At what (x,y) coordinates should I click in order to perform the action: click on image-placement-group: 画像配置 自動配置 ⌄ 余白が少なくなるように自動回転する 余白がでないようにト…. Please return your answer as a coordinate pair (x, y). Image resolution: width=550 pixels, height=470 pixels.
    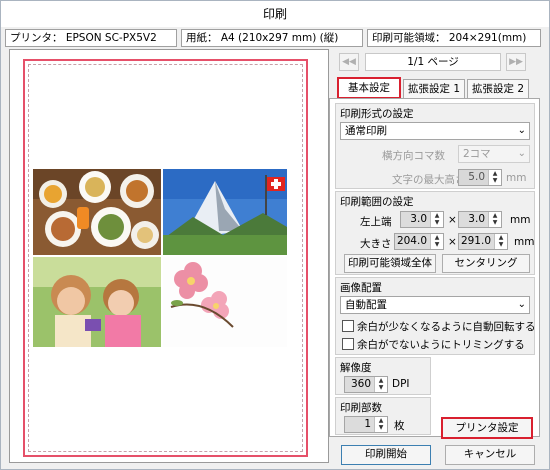
    Looking at the image, I should click on (435, 316).